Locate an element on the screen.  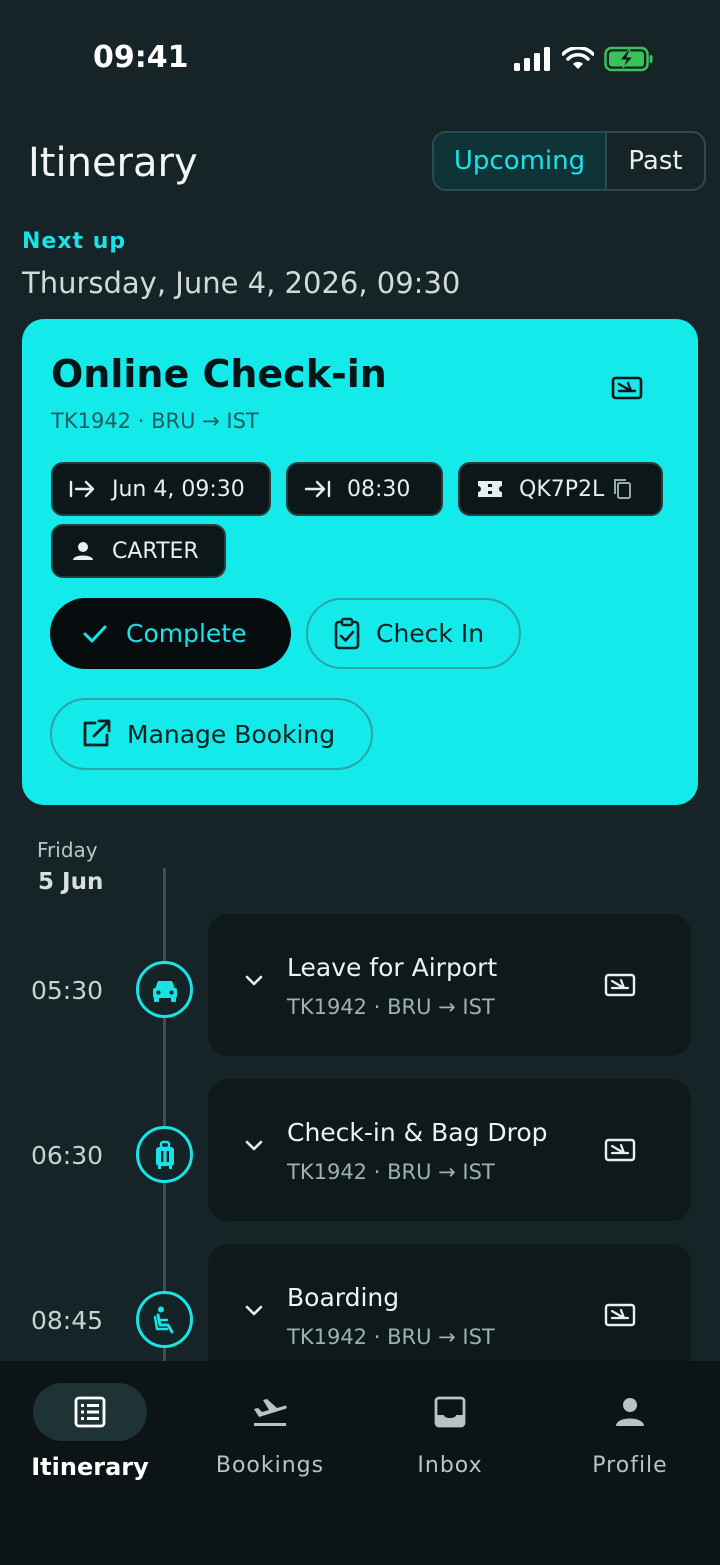
copy-icon is located at coordinates (623, 489).